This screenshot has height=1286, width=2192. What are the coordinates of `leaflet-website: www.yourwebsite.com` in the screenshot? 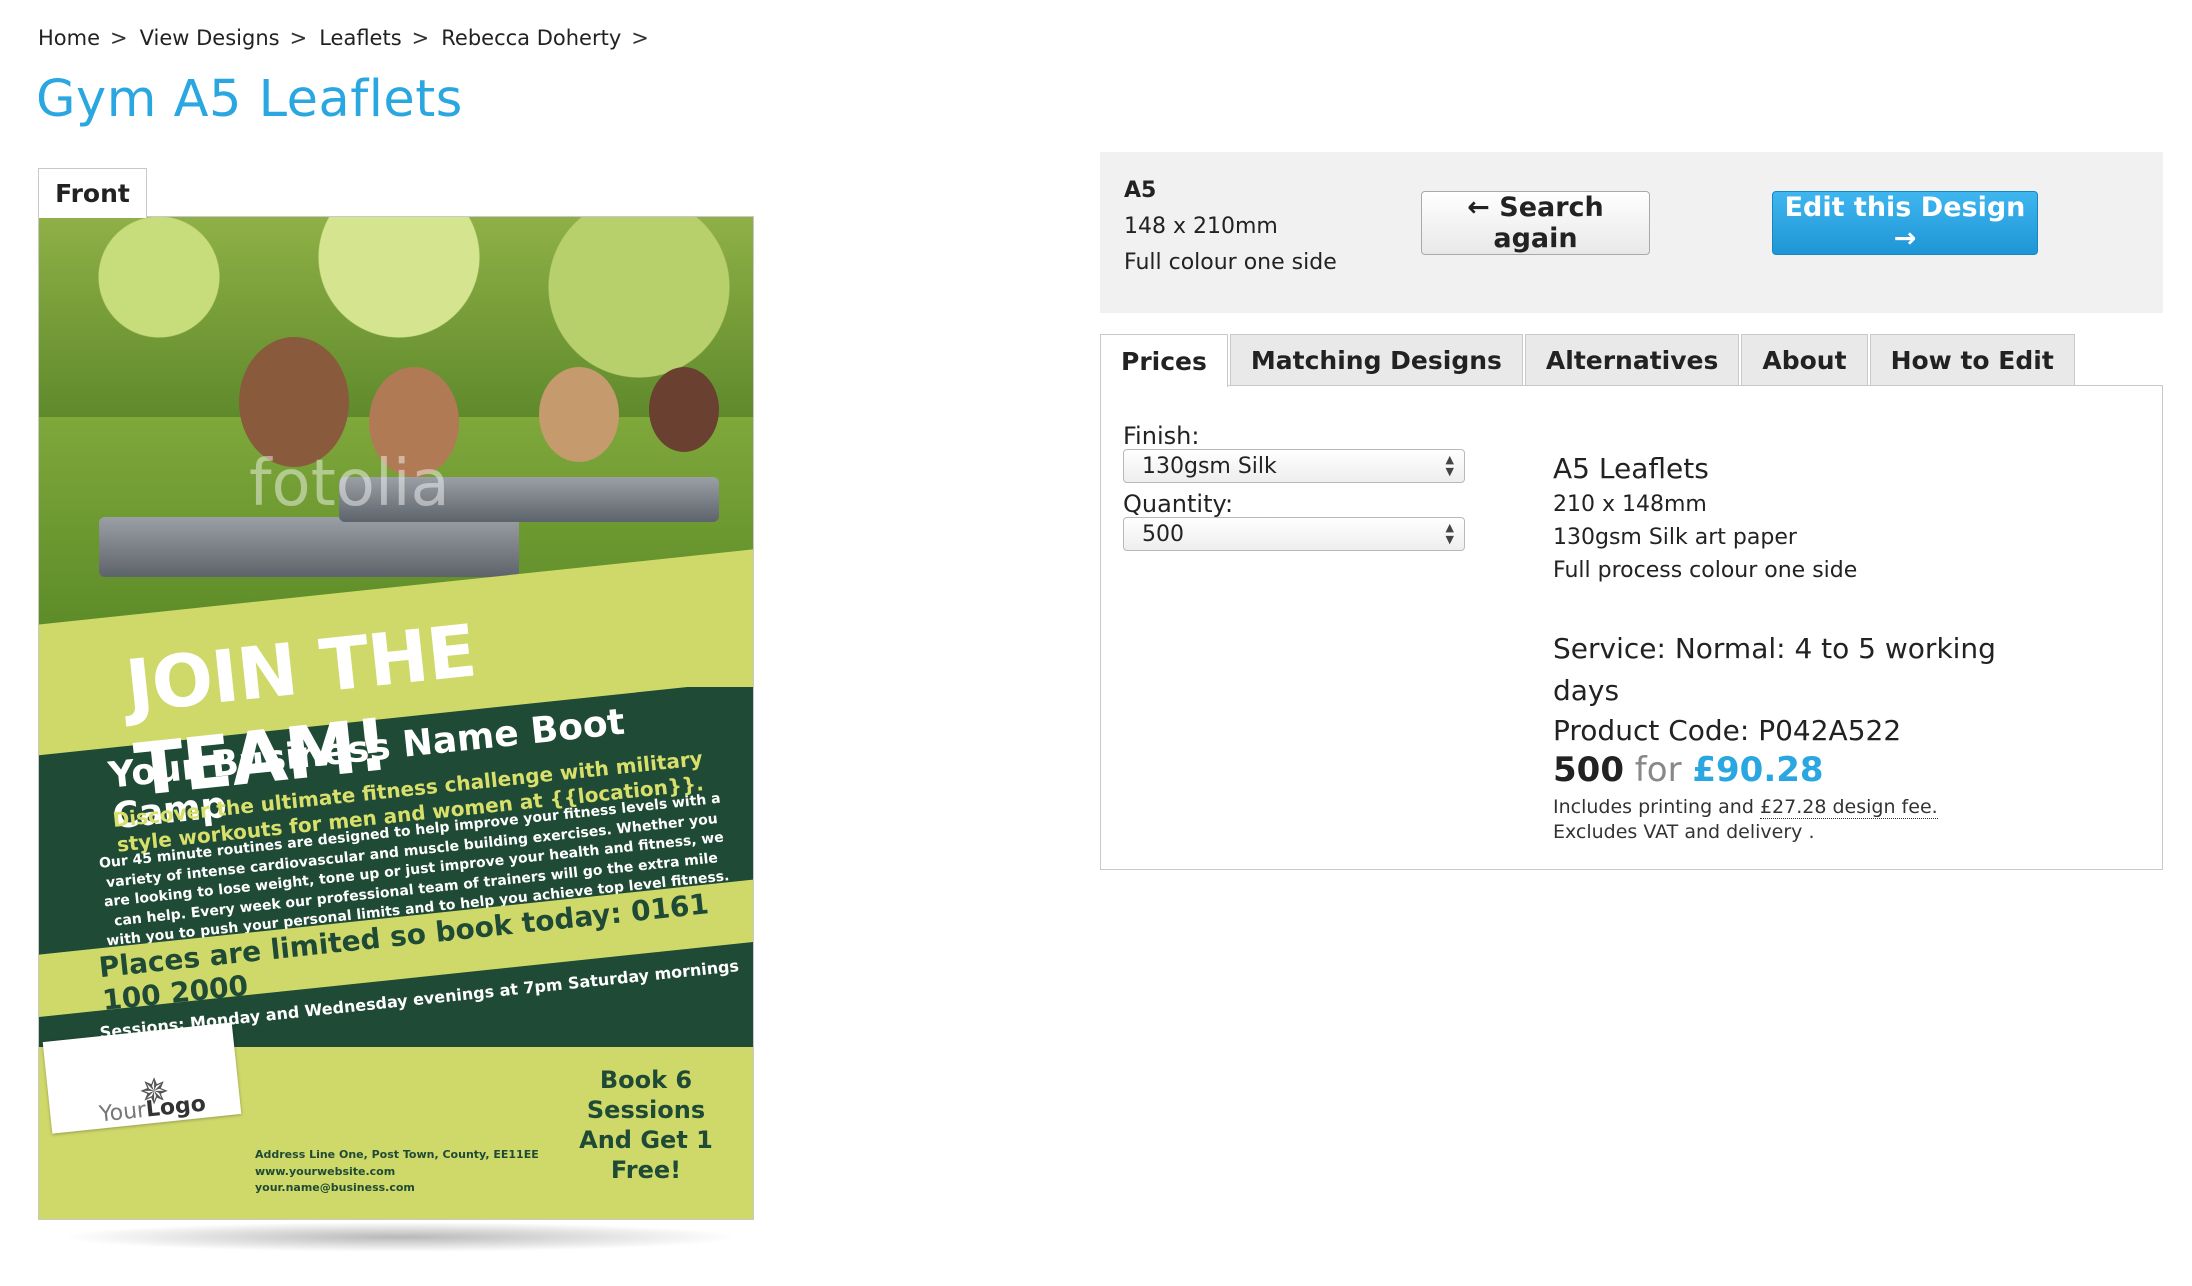 It's located at (325, 1171).